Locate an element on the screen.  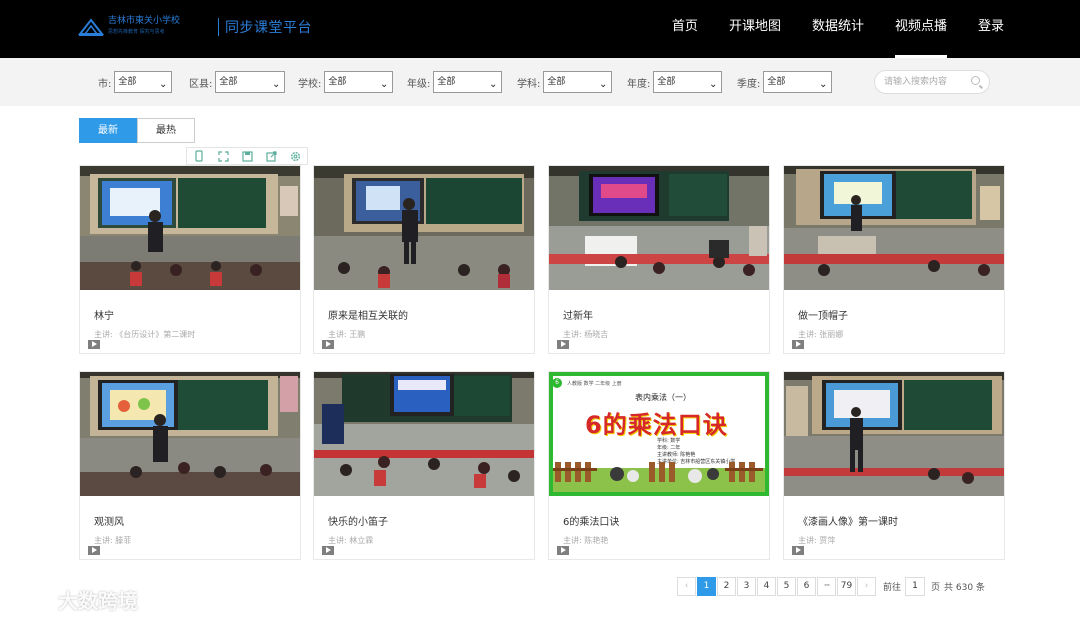
school-select: 全部 ⌄ is located at coordinates (359, 82).